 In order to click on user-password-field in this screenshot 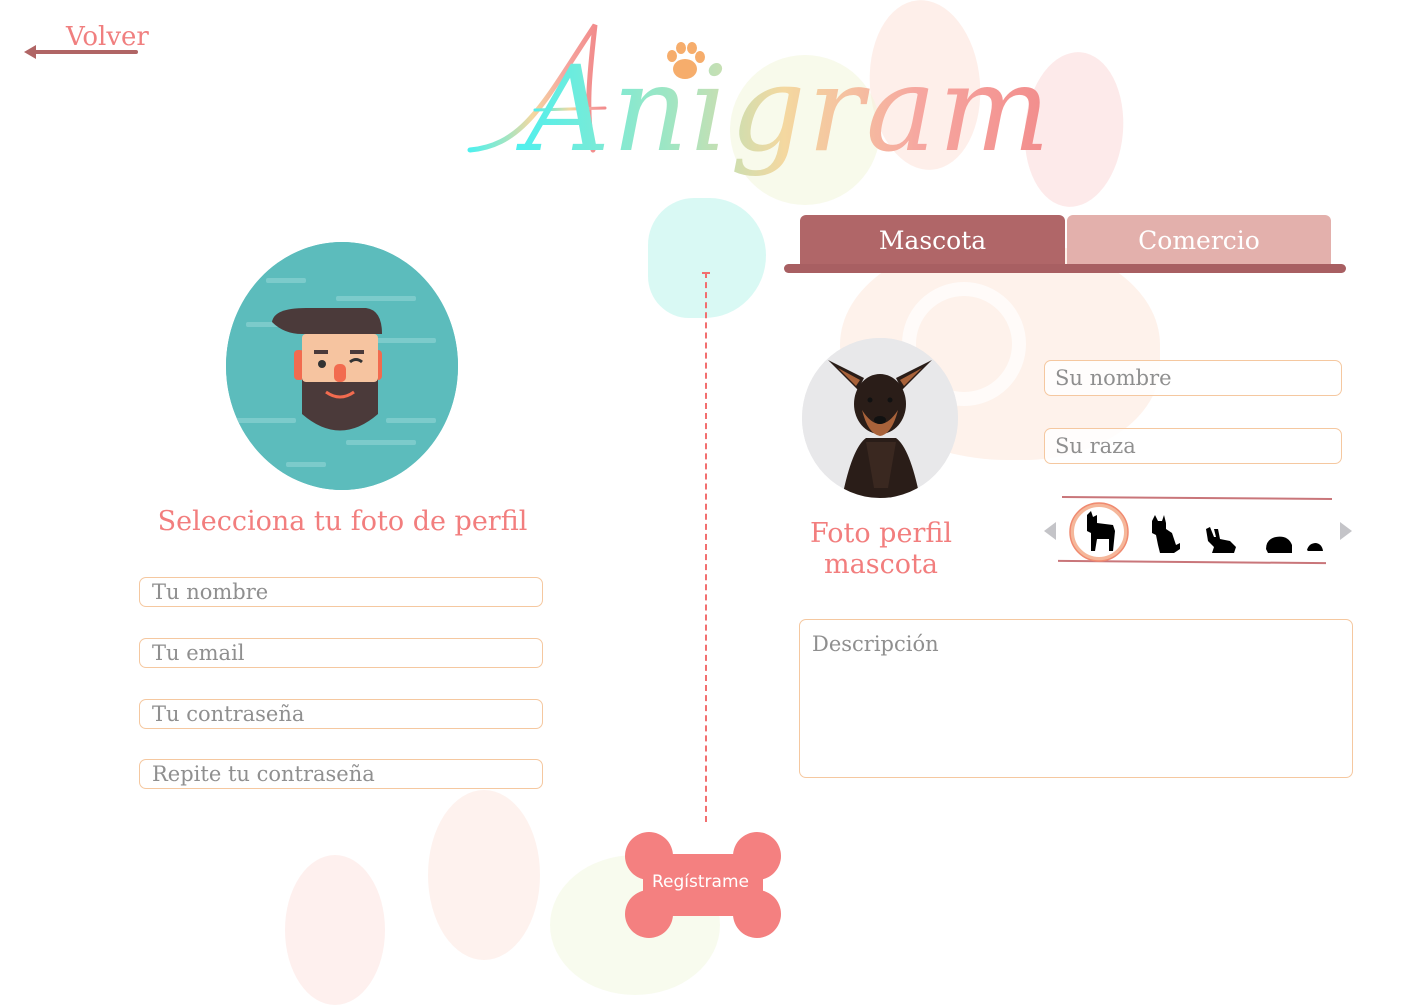, I will do `click(341, 714)`.